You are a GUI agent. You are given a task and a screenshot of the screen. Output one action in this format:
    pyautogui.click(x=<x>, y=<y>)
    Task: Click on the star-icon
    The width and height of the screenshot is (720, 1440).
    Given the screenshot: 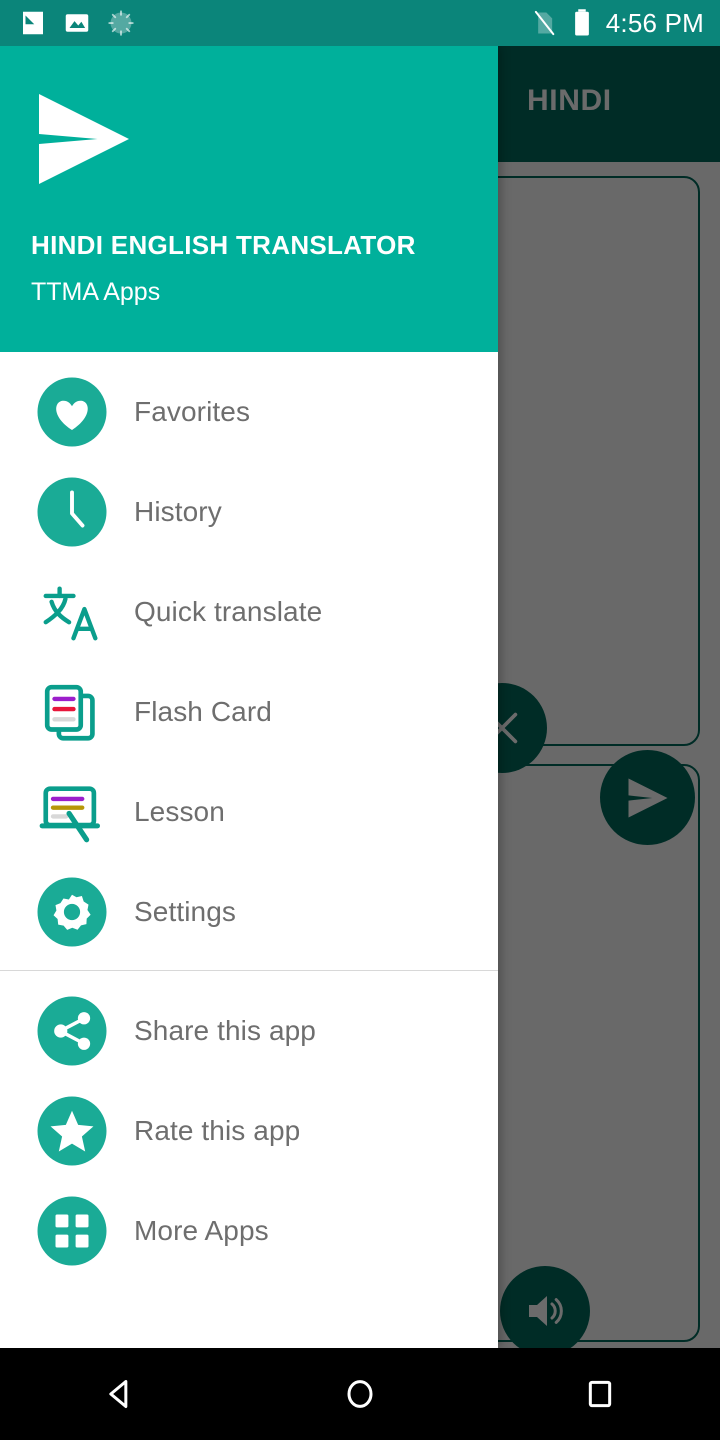 What is the action you would take?
    pyautogui.click(x=72, y=1131)
    